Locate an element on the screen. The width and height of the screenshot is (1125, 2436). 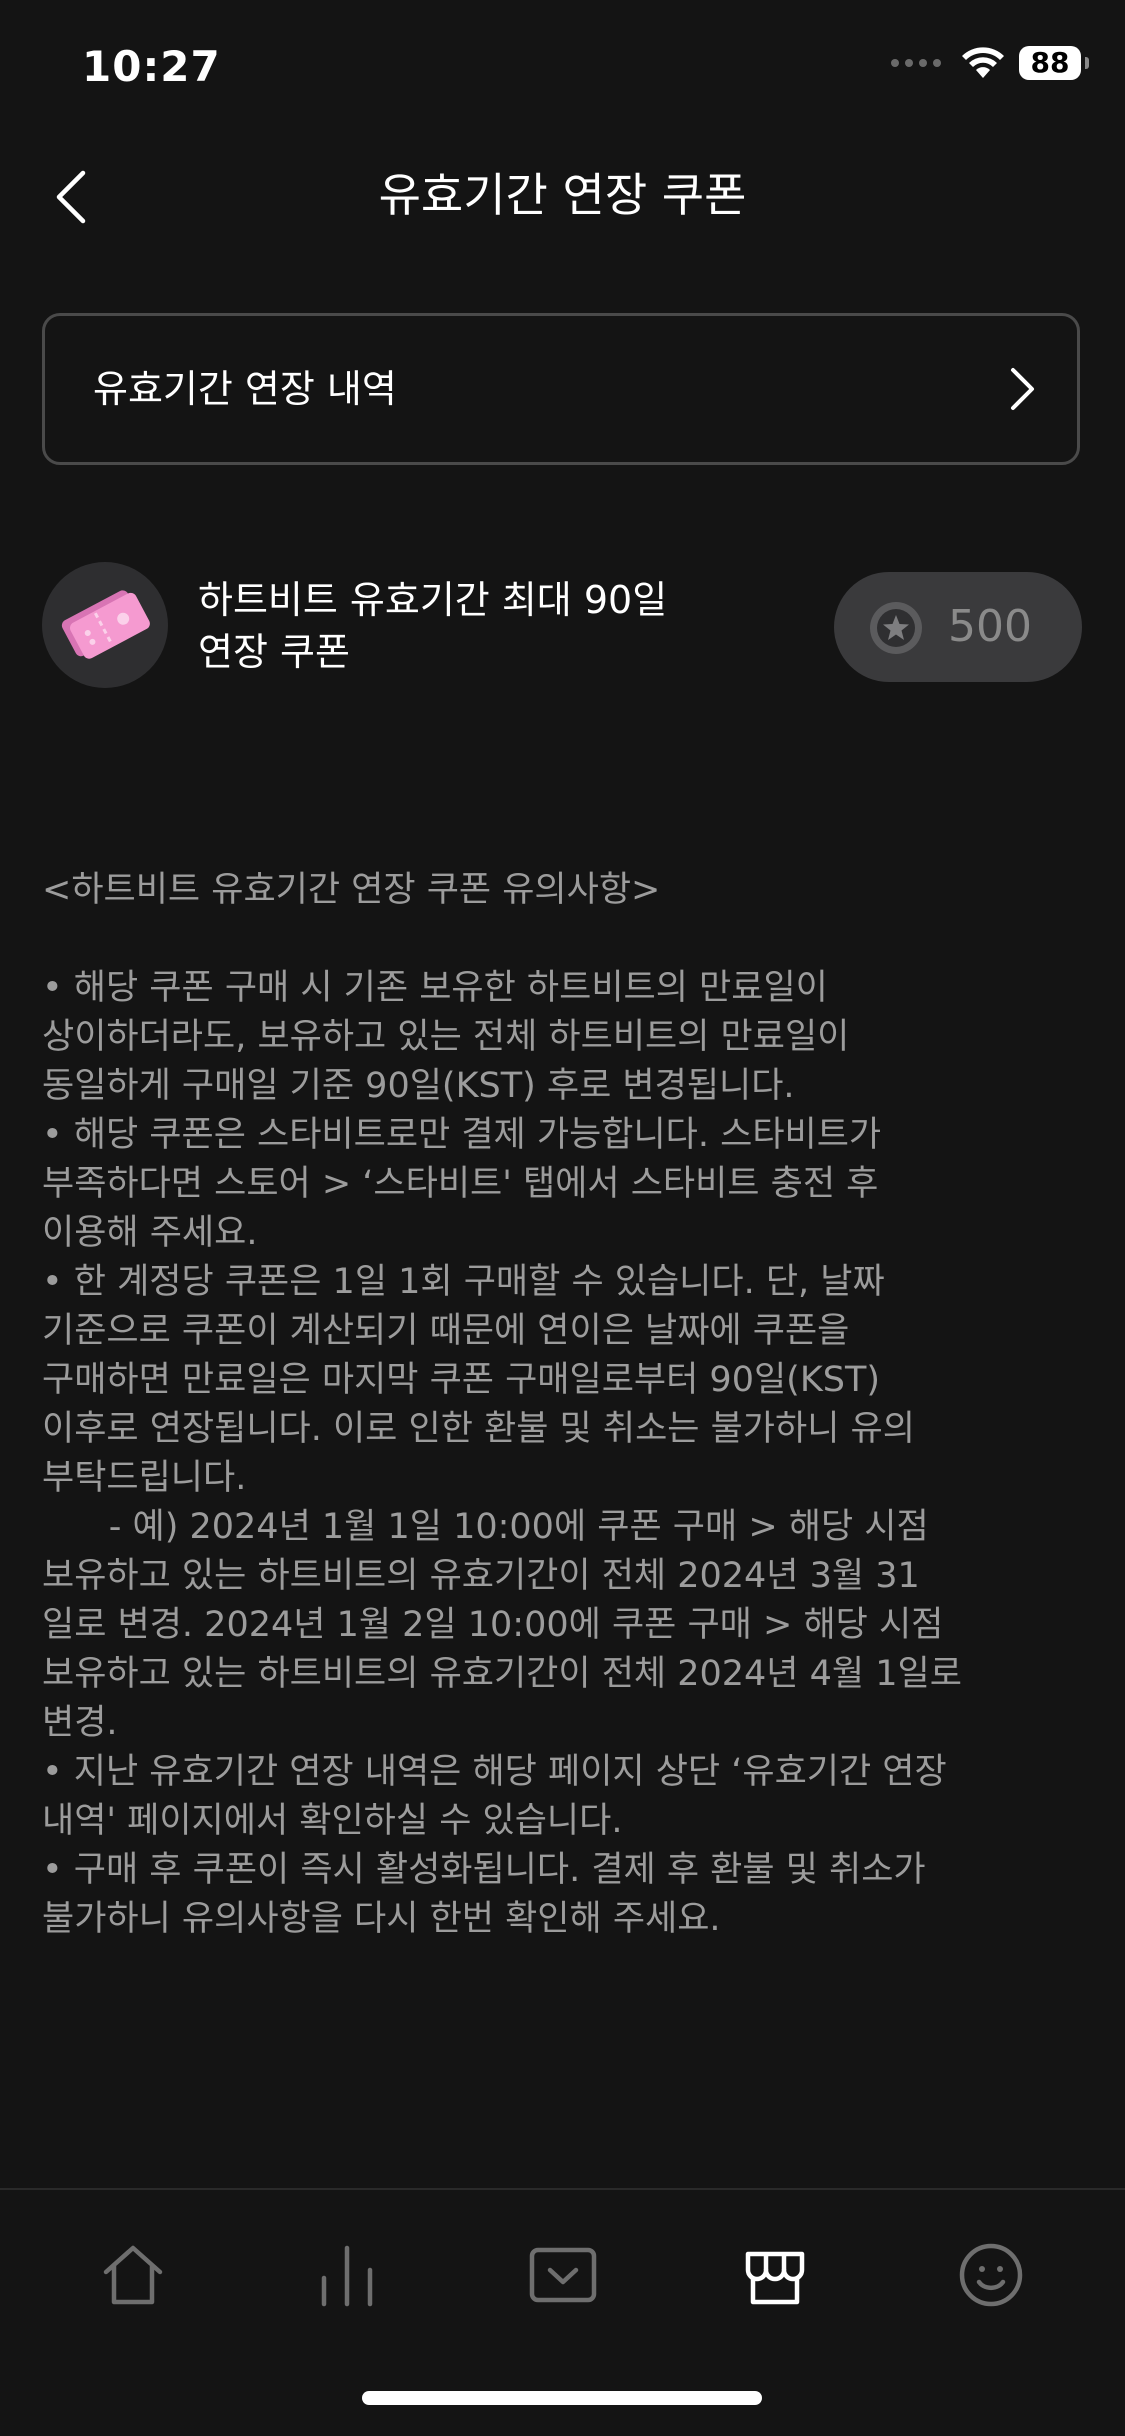
cellular-signal-icon is located at coordinates (916, 63).